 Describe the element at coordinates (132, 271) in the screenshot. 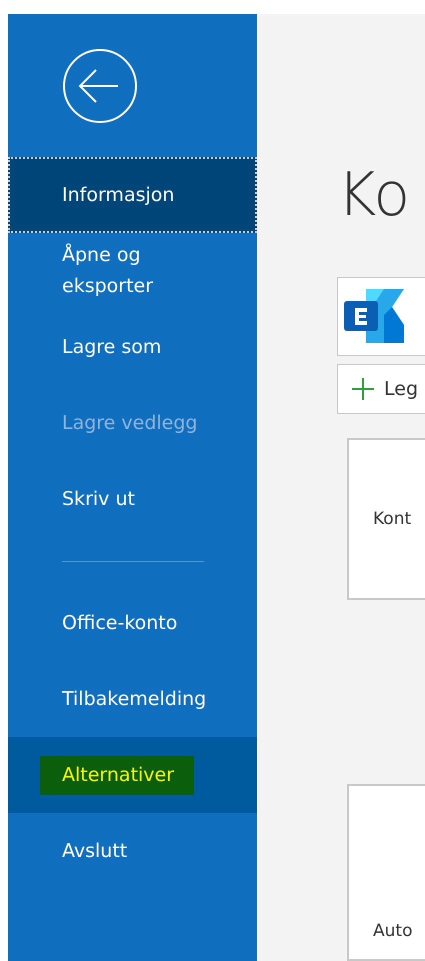

I see `menu-item: Åpne og eksporter` at that location.